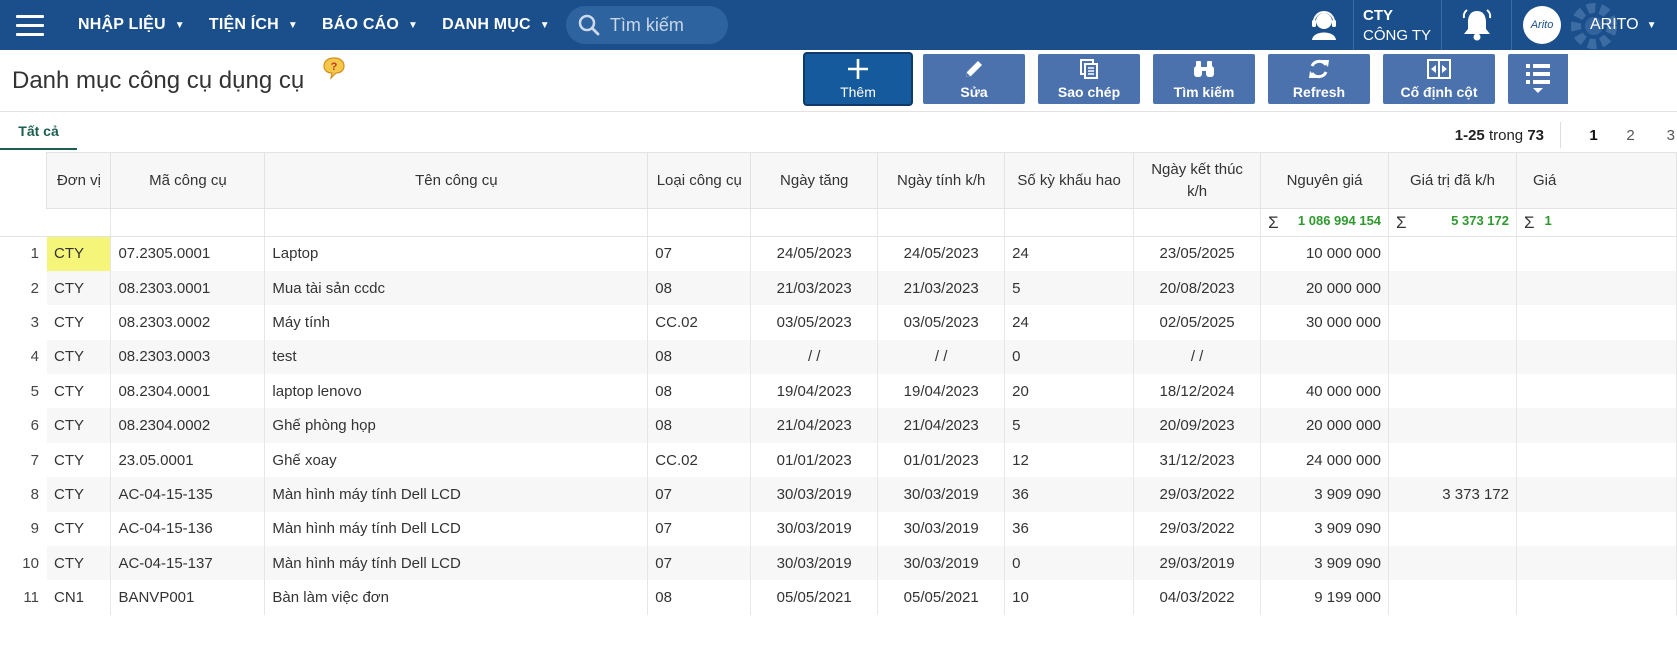 Image resolution: width=1677 pixels, height=652 pixels. I want to click on edit-button: Sửa, so click(974, 79).